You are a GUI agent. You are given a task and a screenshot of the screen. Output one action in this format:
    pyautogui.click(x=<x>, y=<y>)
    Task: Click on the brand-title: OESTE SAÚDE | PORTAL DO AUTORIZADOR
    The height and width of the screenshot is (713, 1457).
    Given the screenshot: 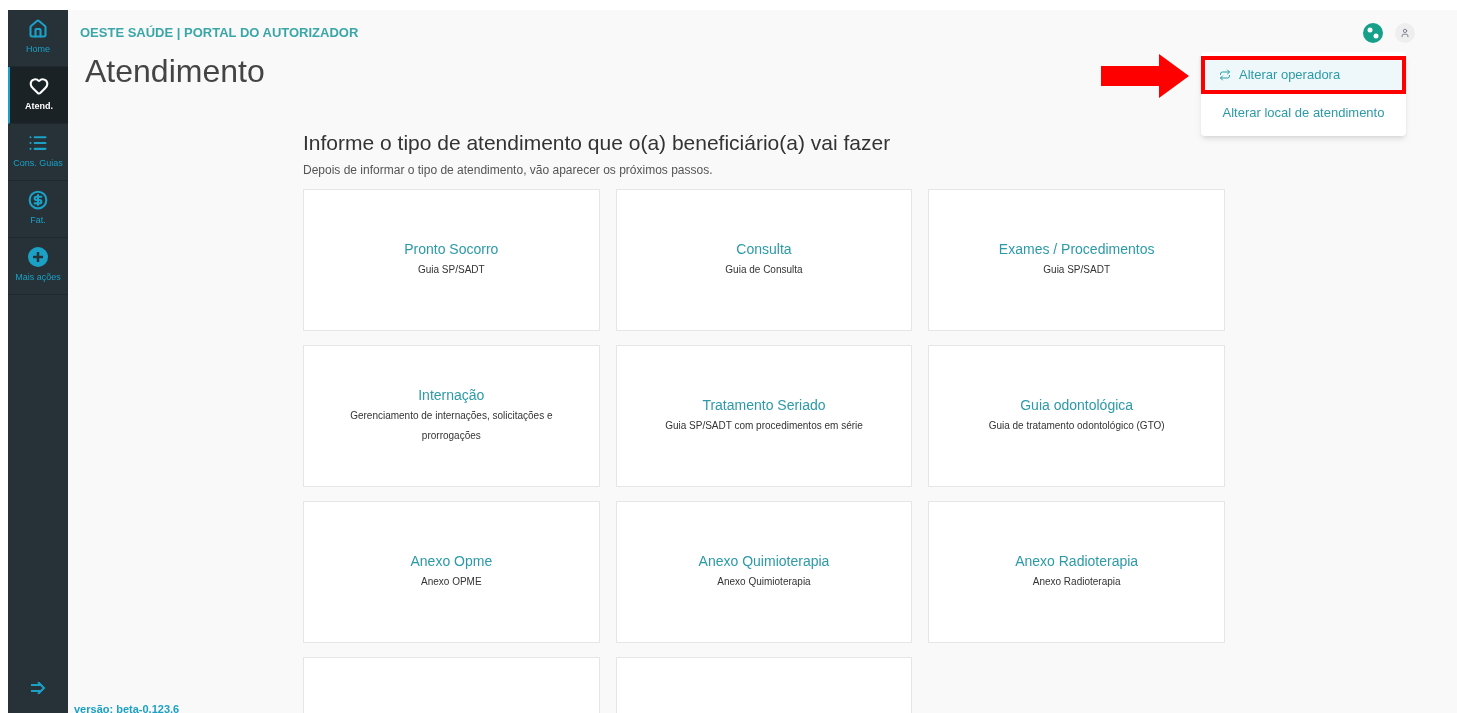 What is the action you would take?
    pyautogui.click(x=219, y=32)
    